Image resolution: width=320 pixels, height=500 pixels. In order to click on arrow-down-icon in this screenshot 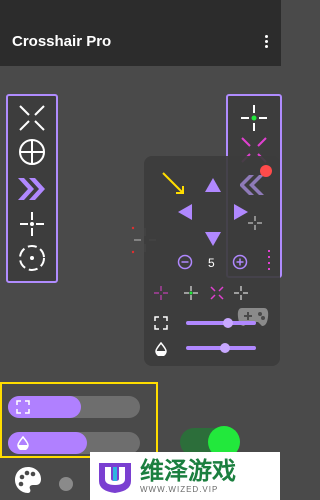, I will do `click(213, 239)`.